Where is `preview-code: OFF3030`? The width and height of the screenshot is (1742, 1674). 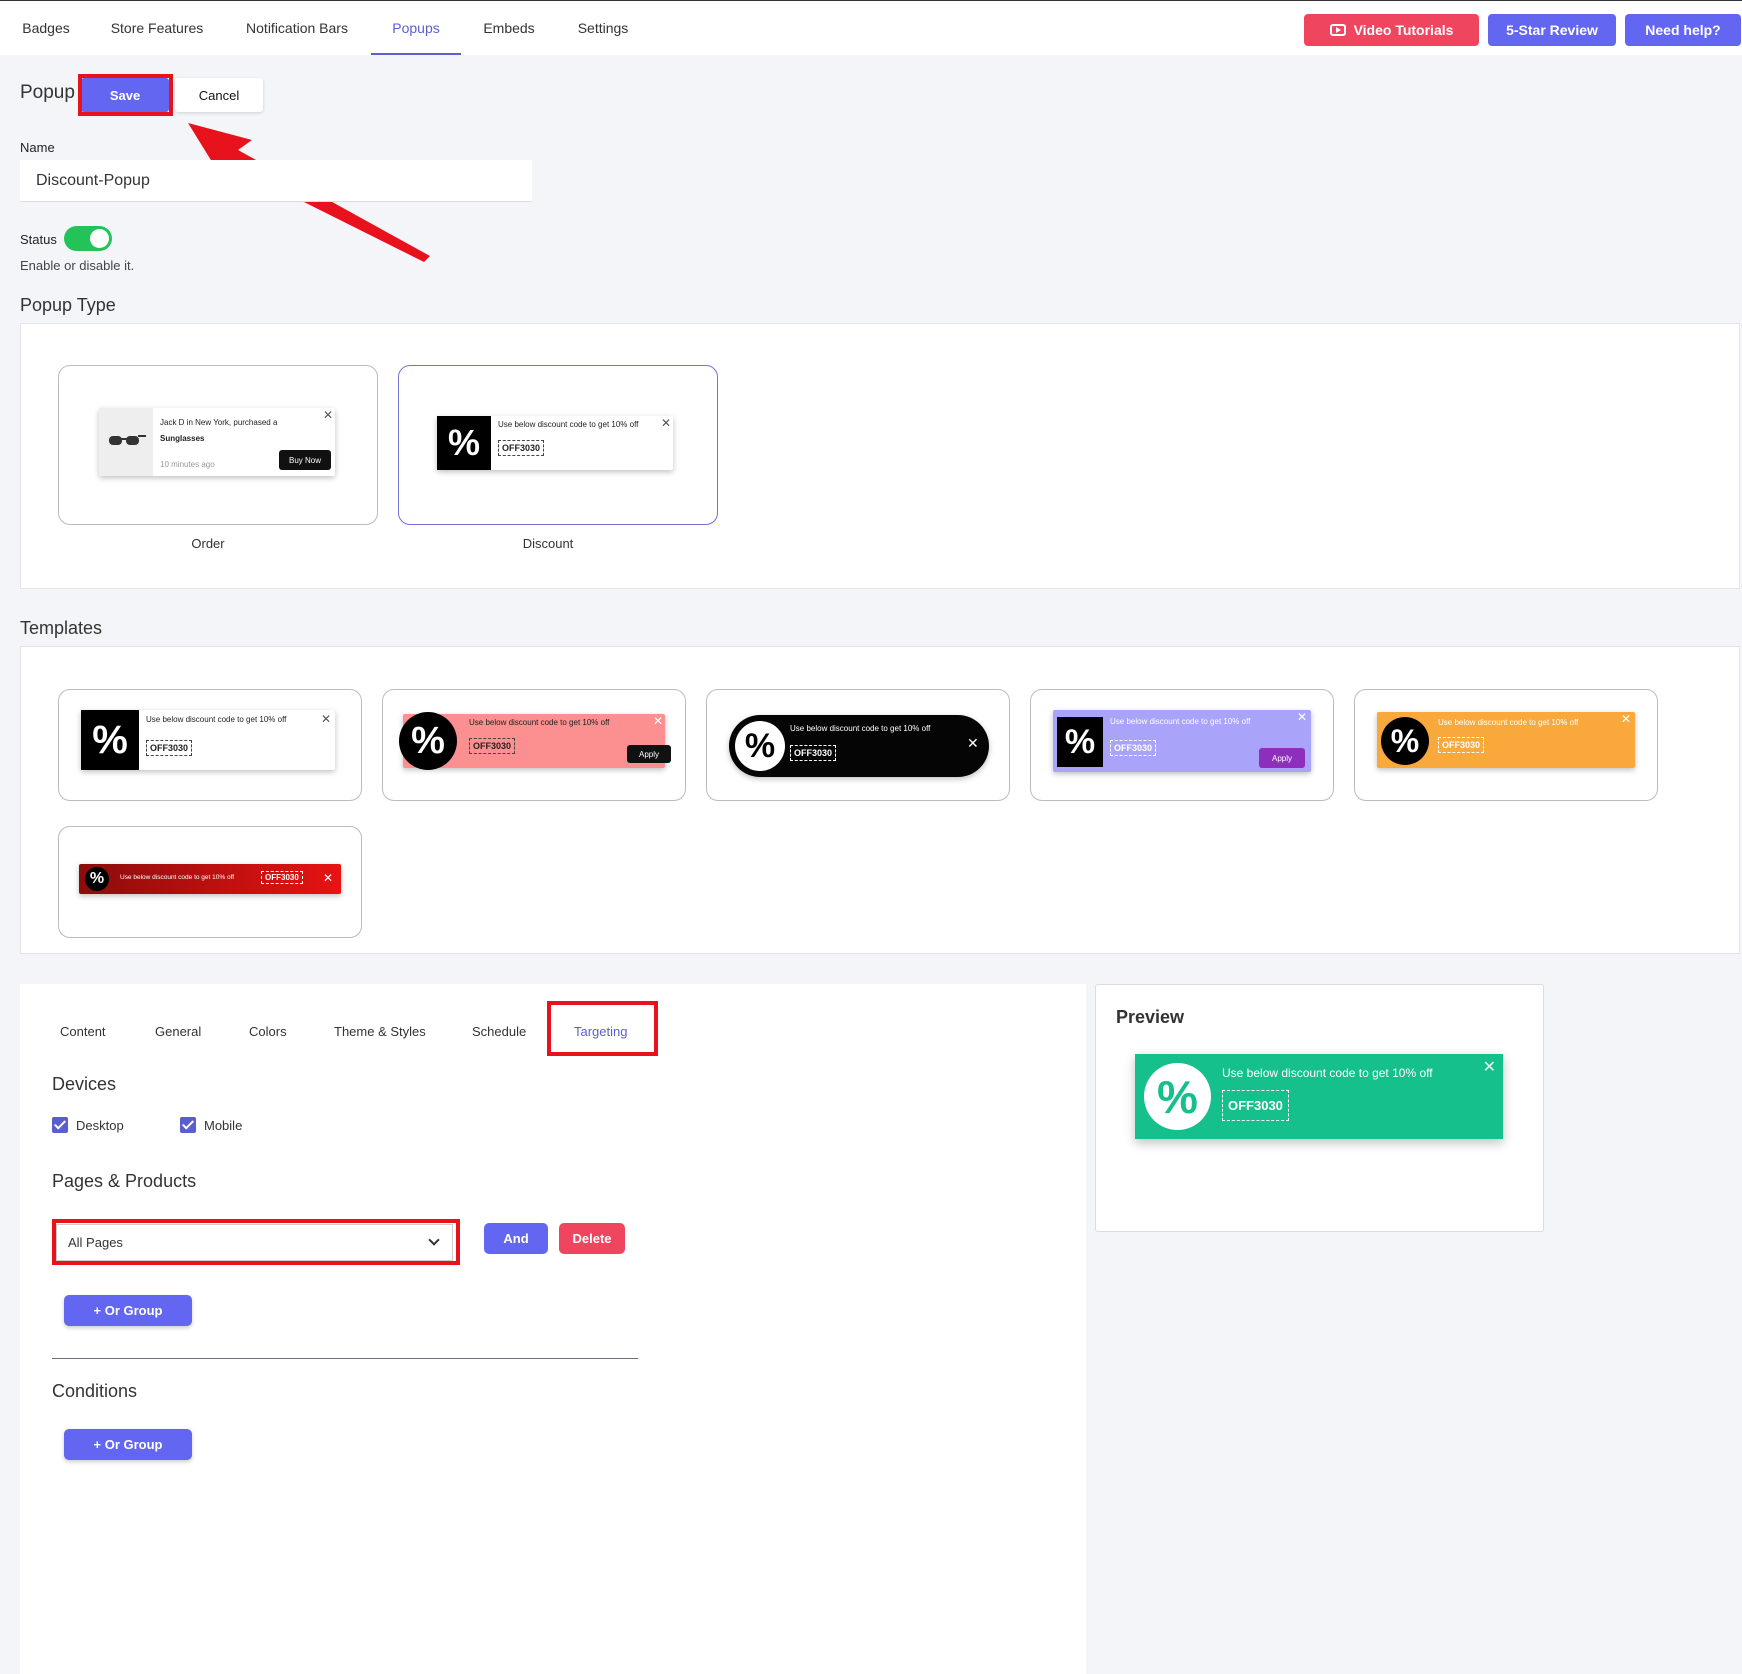 preview-code: OFF3030 is located at coordinates (1255, 1105).